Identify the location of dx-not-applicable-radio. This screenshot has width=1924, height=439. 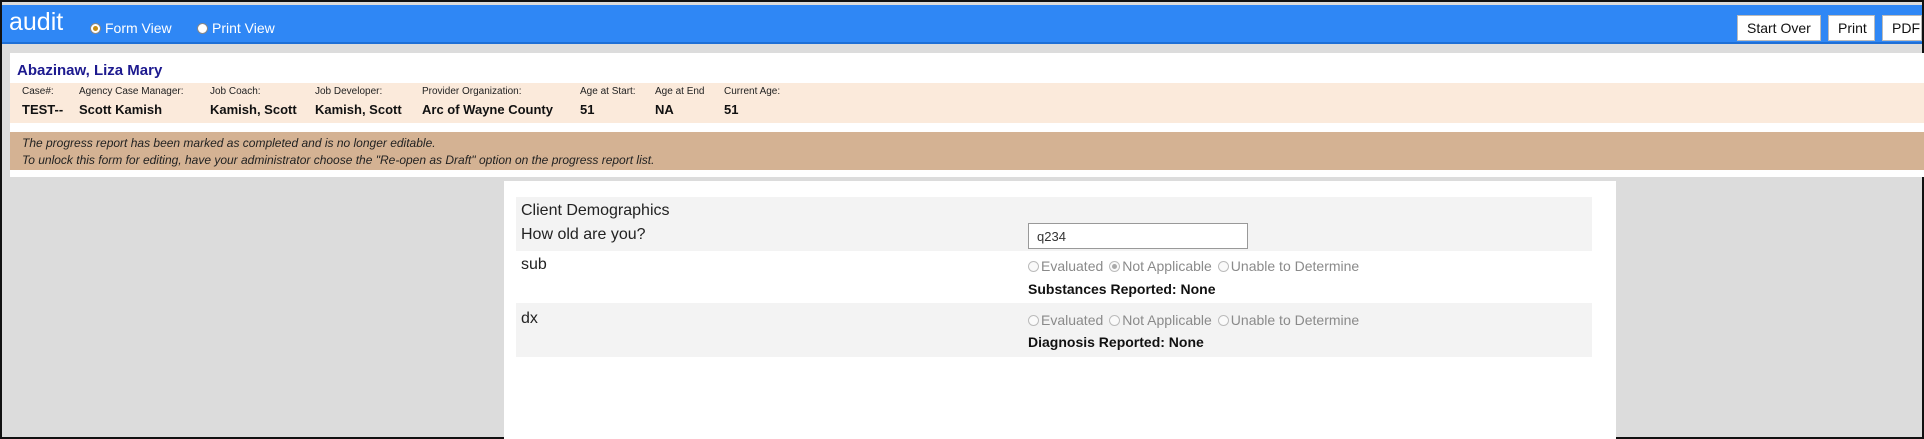
(1115, 320).